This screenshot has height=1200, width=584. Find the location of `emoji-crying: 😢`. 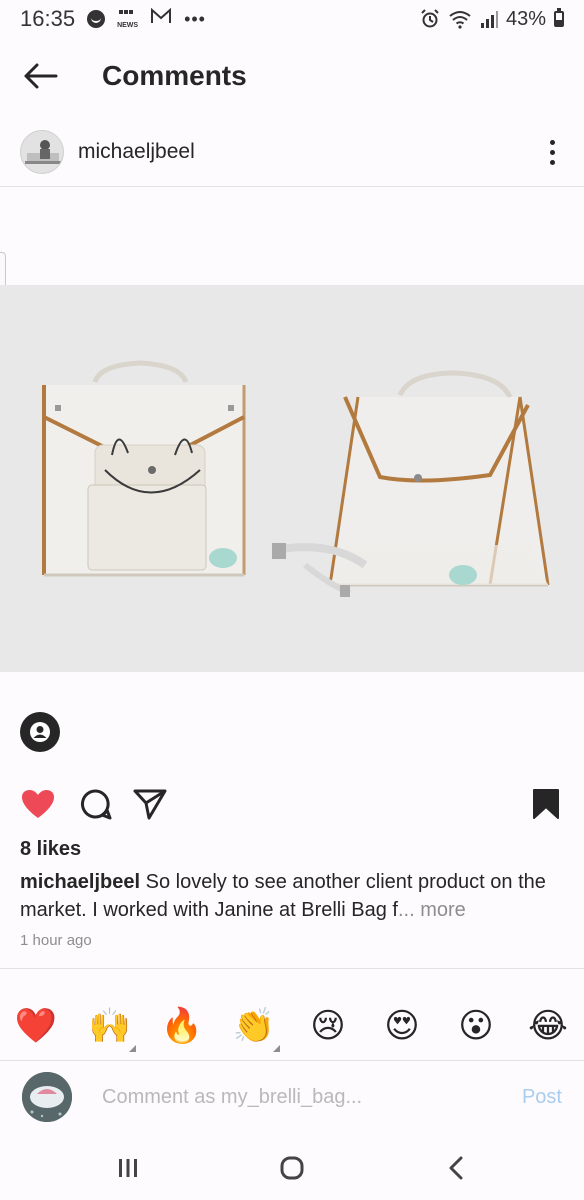

emoji-crying: 😢 is located at coordinates (328, 1026).